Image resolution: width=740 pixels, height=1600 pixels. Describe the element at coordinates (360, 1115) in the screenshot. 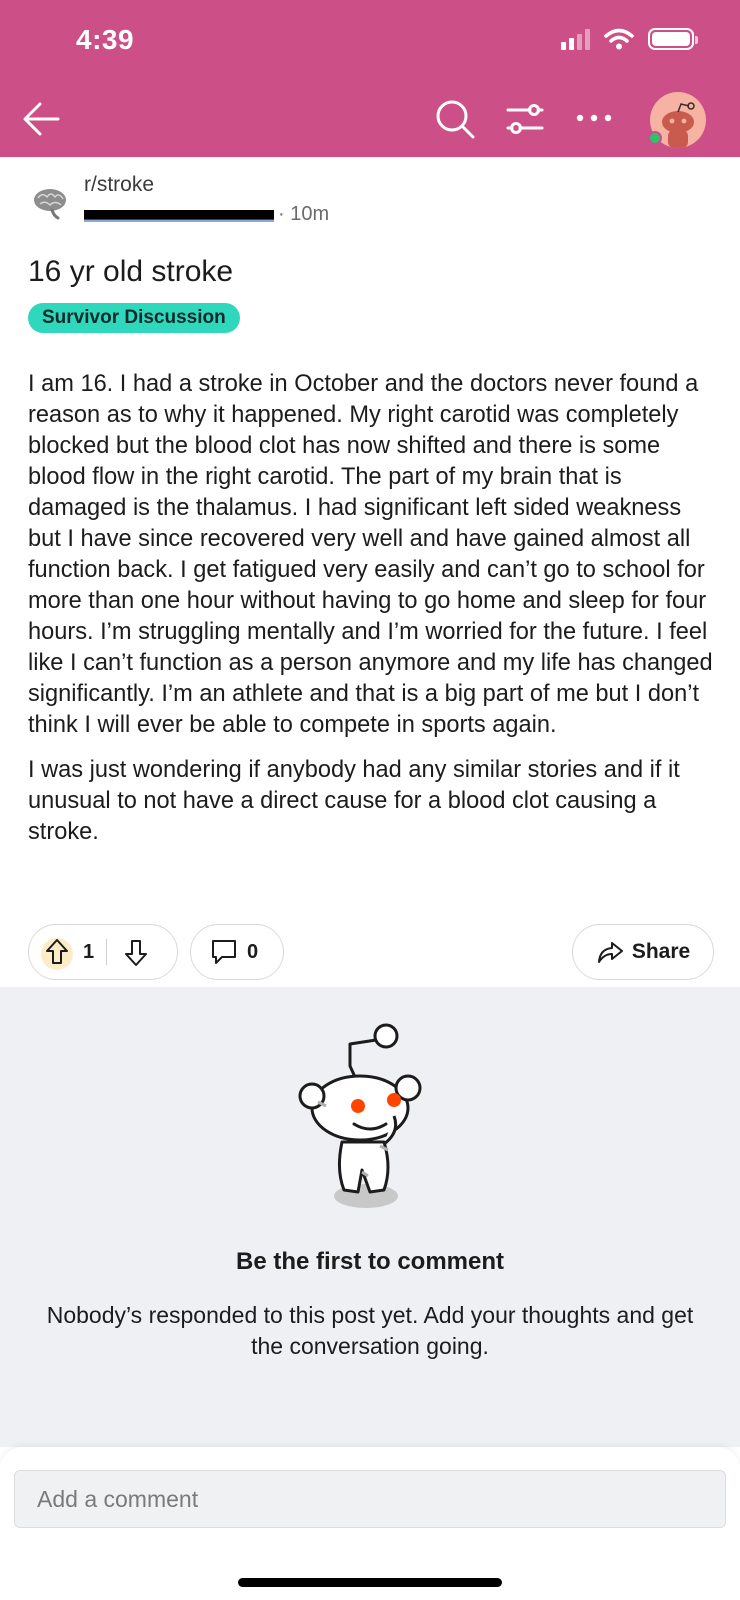

I see `snoo-illustration` at that location.